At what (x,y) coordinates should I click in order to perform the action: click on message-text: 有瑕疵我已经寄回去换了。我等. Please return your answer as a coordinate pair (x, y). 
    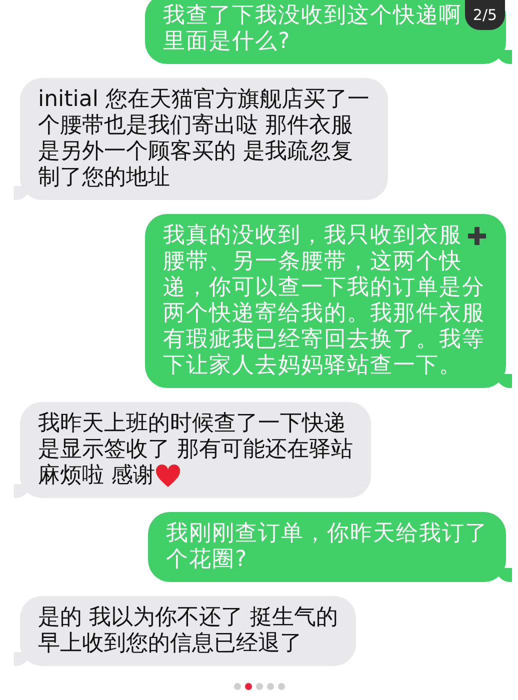
    Looking at the image, I should click on (324, 340).